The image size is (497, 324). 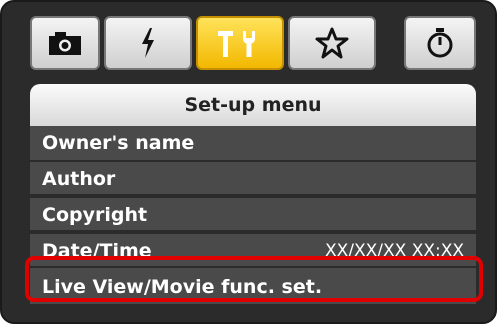 What do you see at coordinates (95, 215) in the screenshot?
I see `menu-item-label: Copyright` at bounding box center [95, 215].